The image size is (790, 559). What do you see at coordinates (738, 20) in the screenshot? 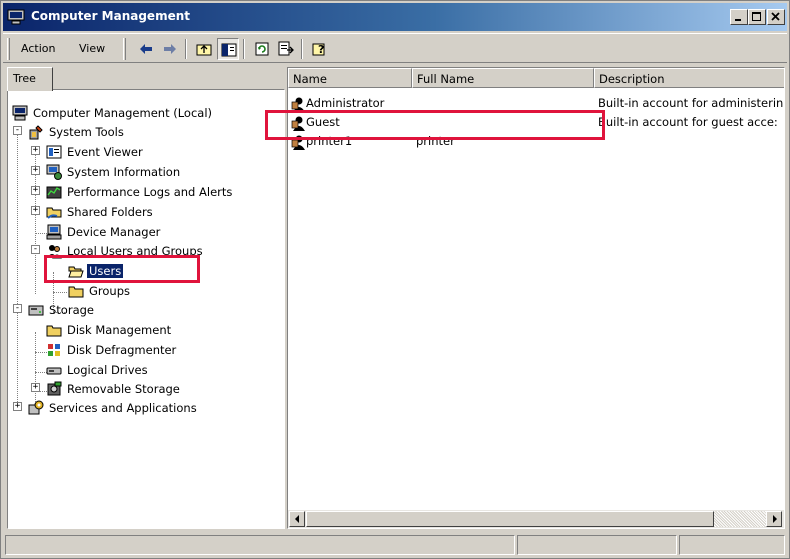
I see `minimize-icon` at bounding box center [738, 20].